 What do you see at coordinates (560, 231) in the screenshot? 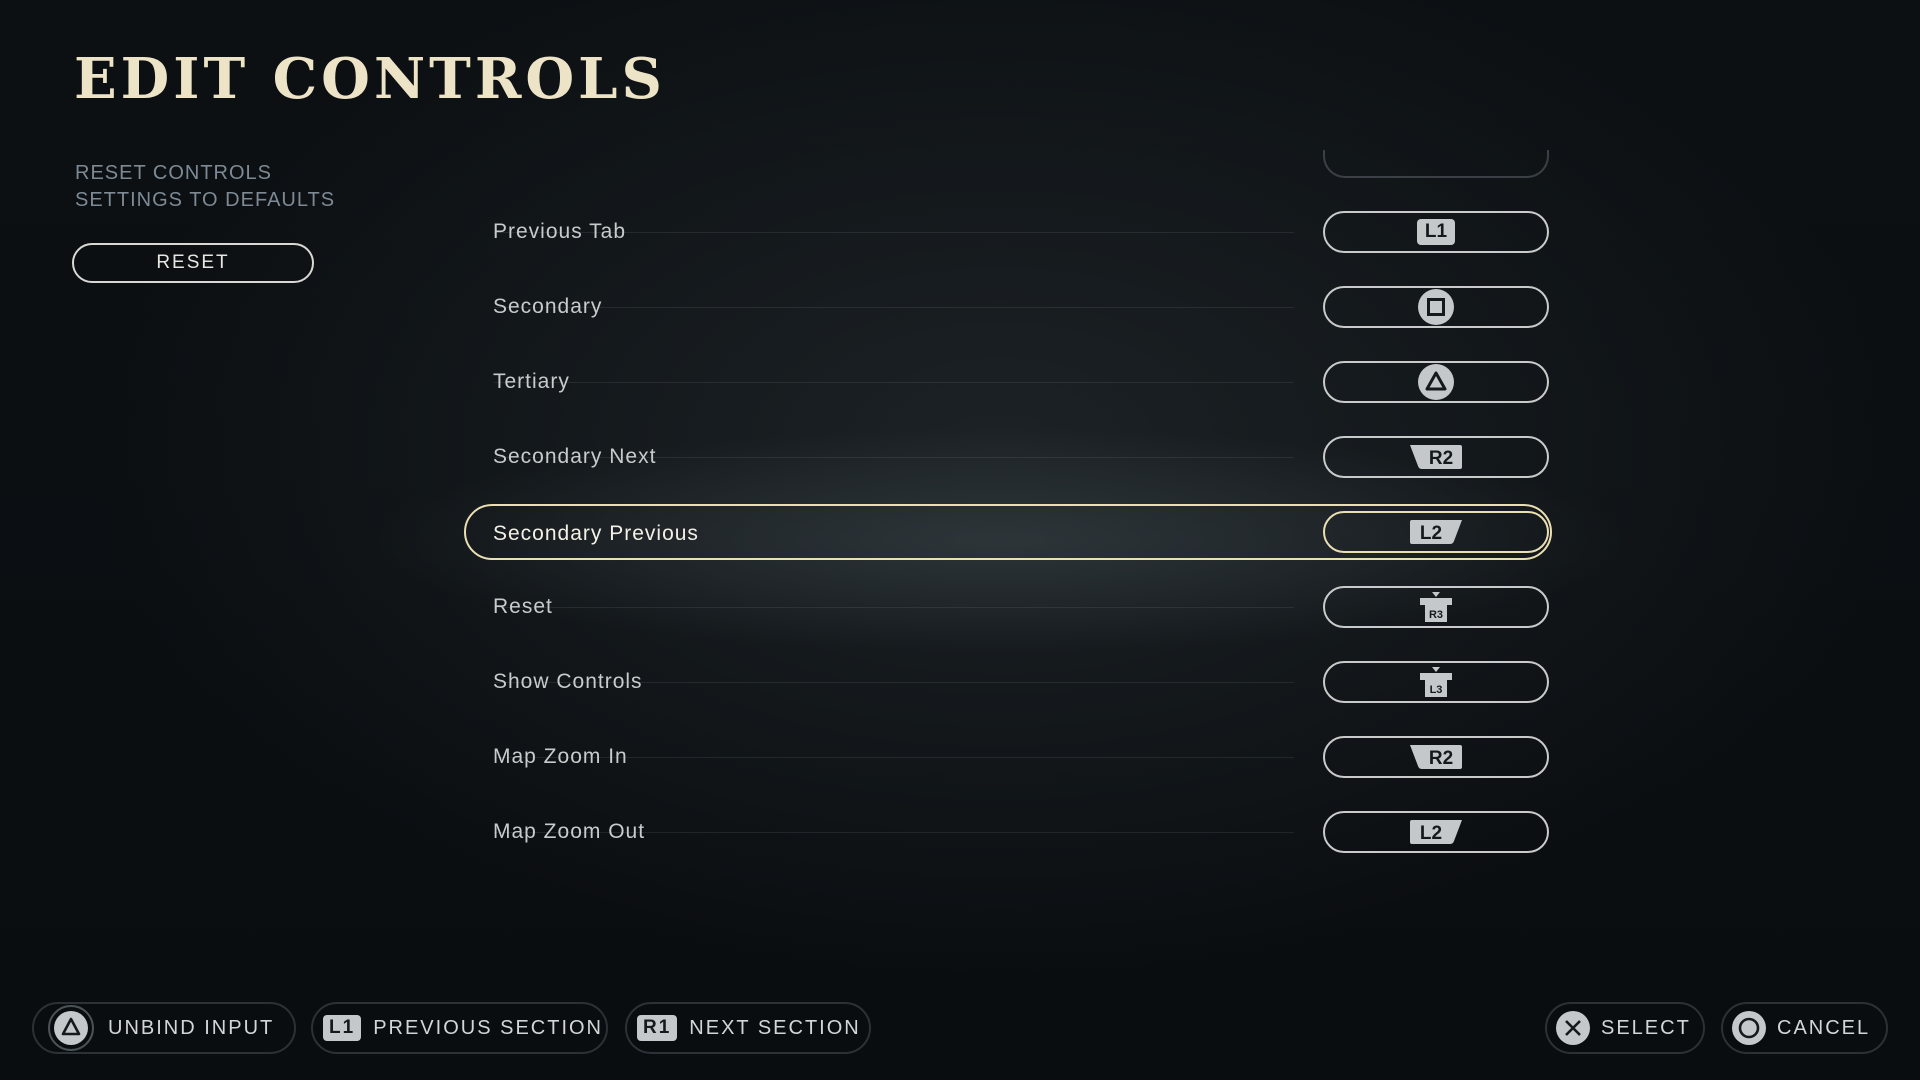
I see `control-action-label: Previous Tab` at bounding box center [560, 231].